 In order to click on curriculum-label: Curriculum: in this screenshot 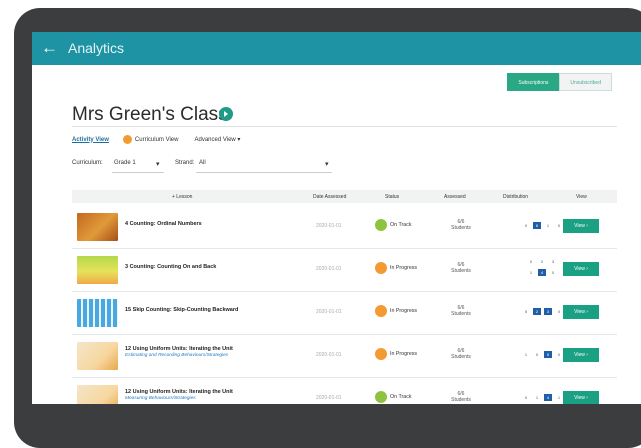, I will do `click(87, 163)`.